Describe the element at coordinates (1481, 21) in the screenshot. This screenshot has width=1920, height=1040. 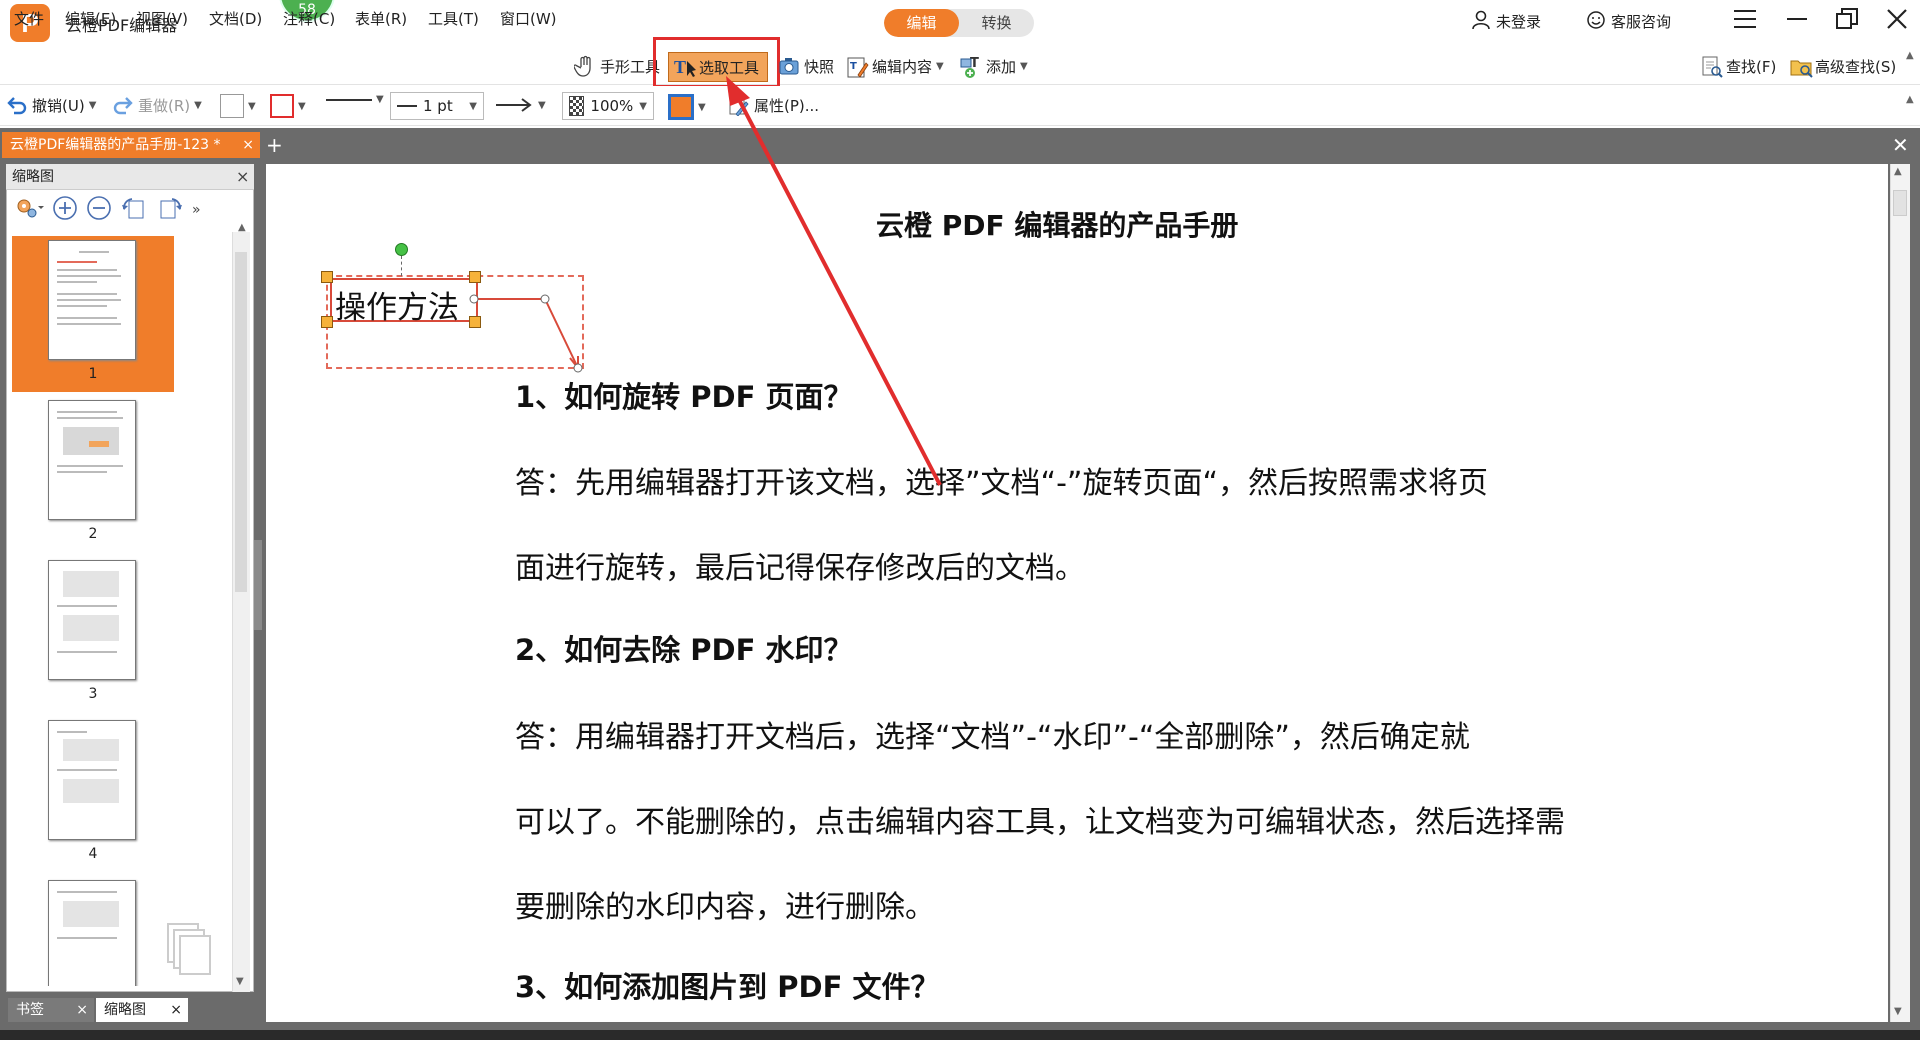
I see `user-icon` at that location.